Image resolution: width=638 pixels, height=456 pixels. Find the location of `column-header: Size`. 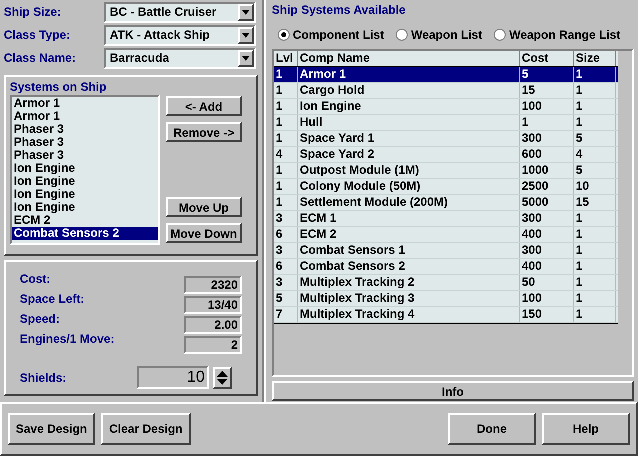

column-header: Size is located at coordinates (595, 58).